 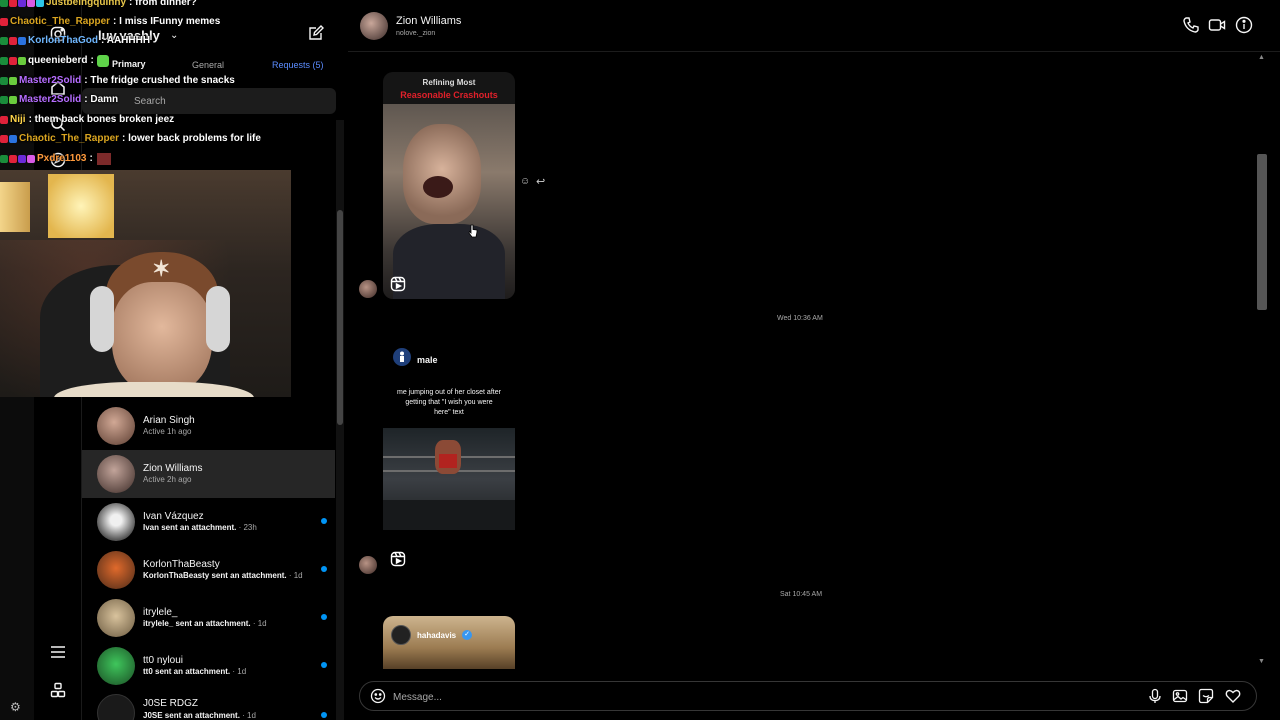 What do you see at coordinates (58, 690) in the screenshot?
I see `more-icon` at bounding box center [58, 690].